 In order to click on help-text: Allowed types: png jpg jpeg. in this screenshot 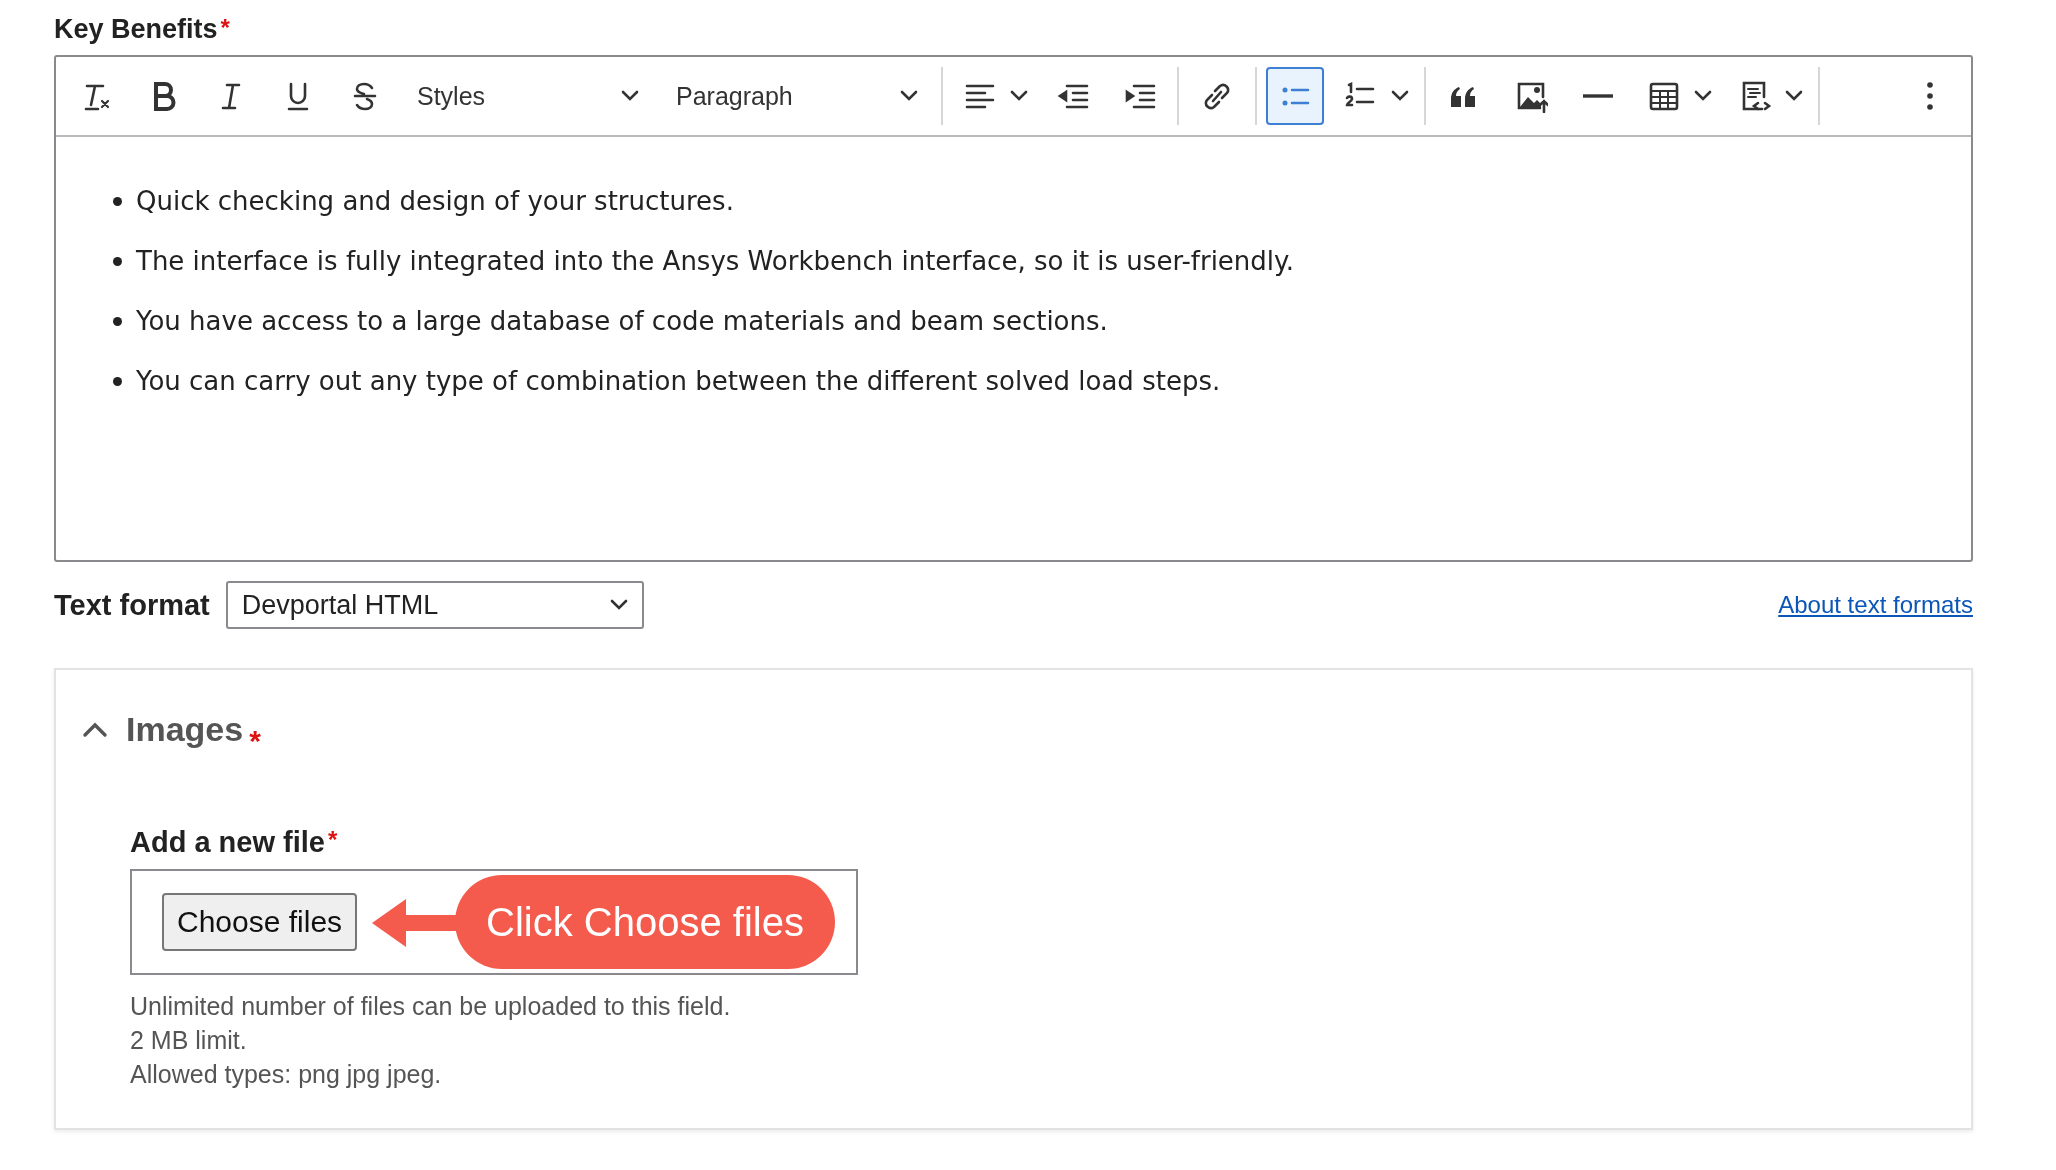, I will do `click(286, 1074)`.